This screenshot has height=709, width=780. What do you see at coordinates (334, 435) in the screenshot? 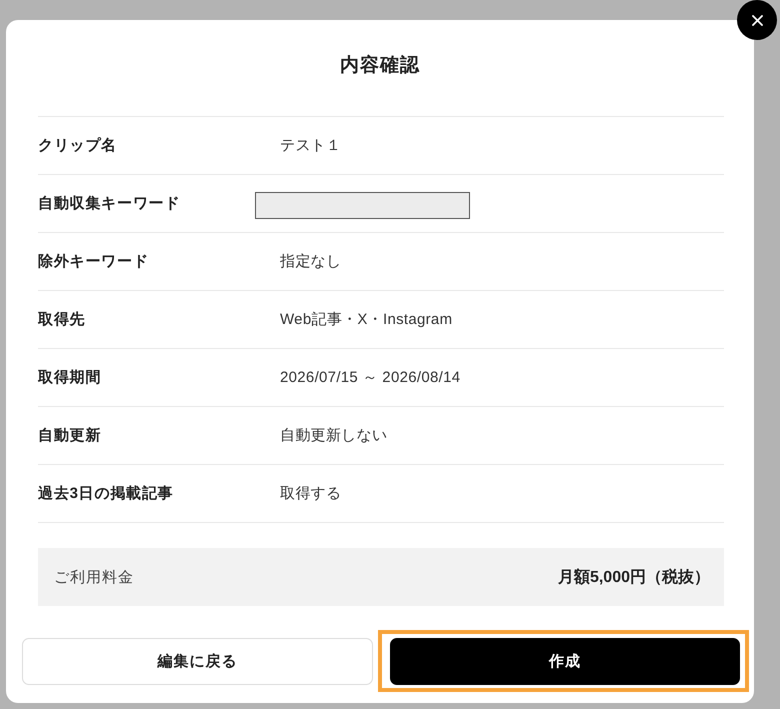
I see `row-value: 自動更新しない` at bounding box center [334, 435].